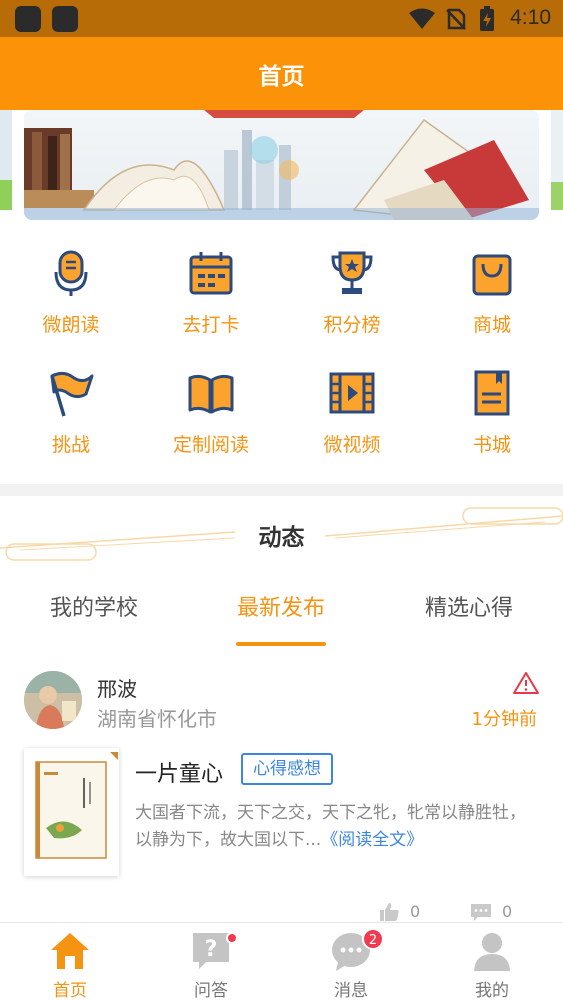  I want to click on menu-item-shop: 商城, so click(492, 303).